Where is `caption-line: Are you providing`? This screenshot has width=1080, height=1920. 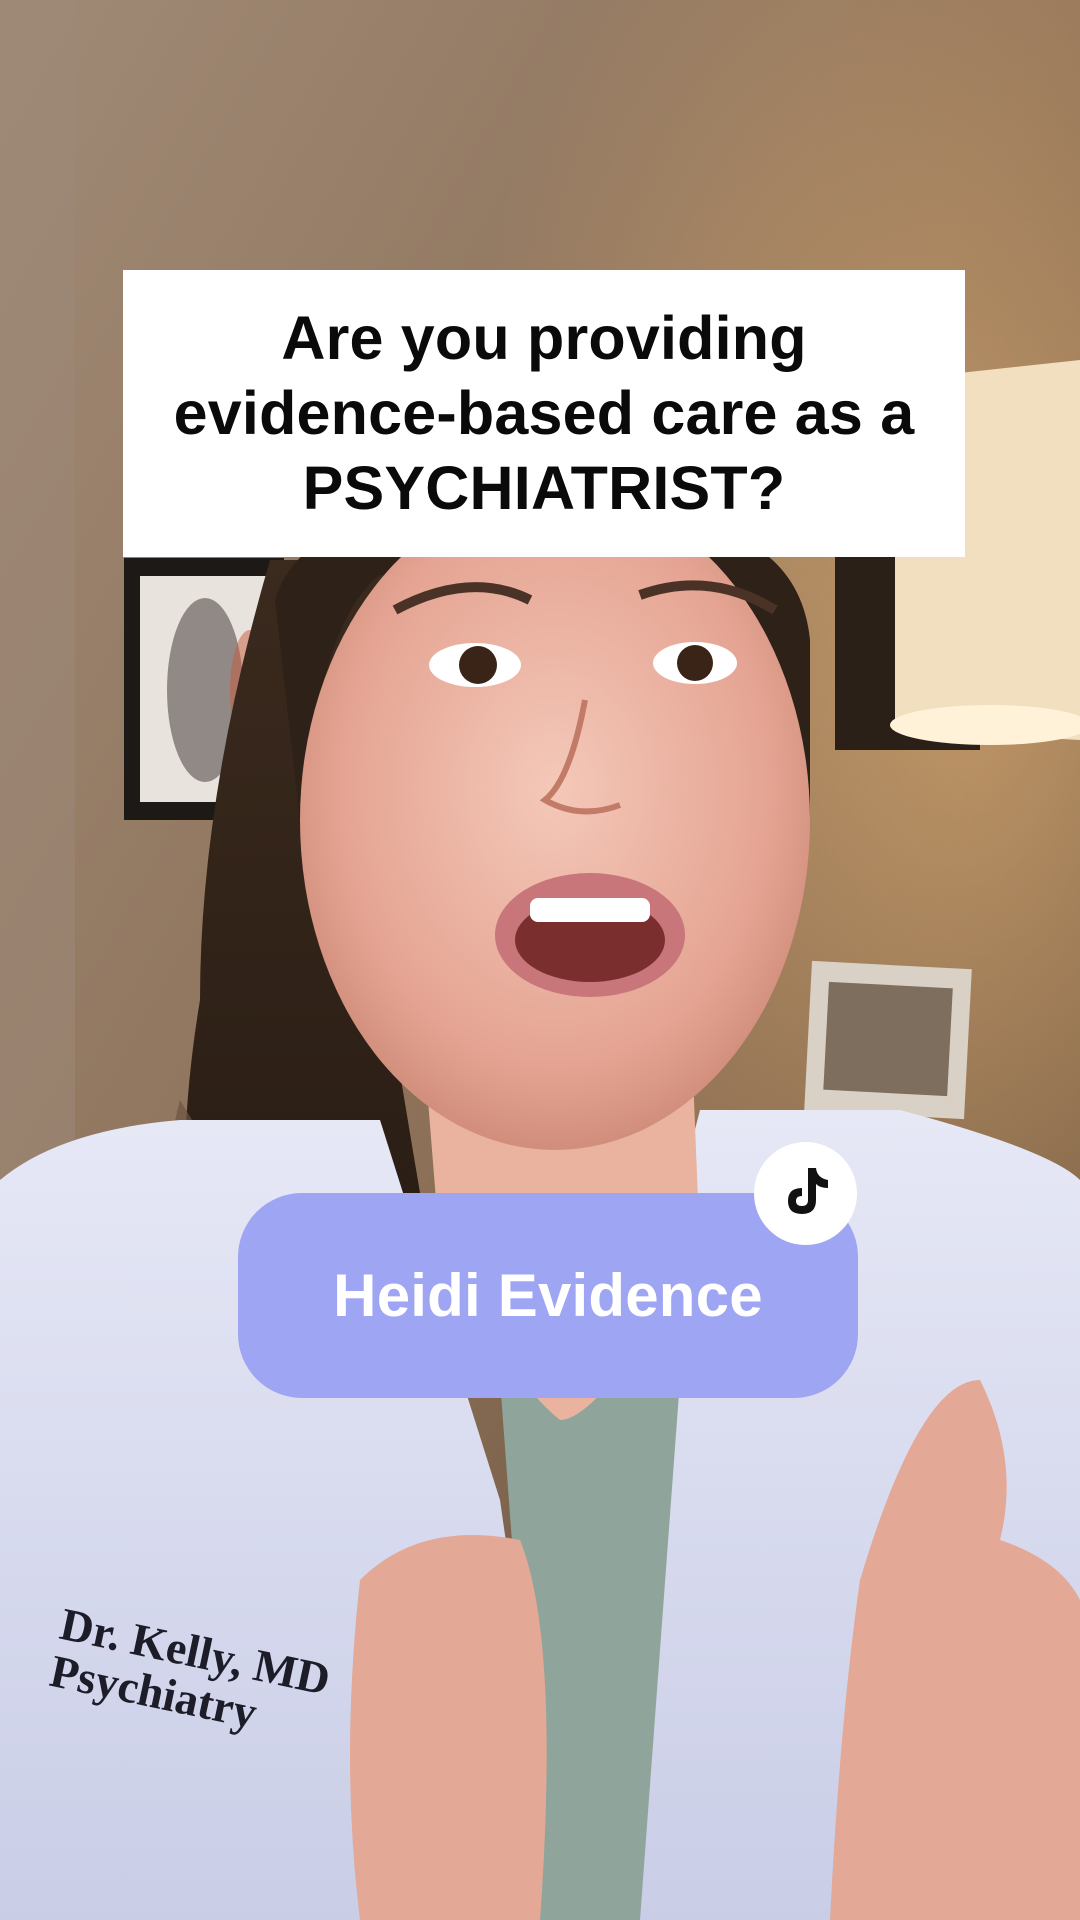 caption-line: Are you providing is located at coordinates (544, 338).